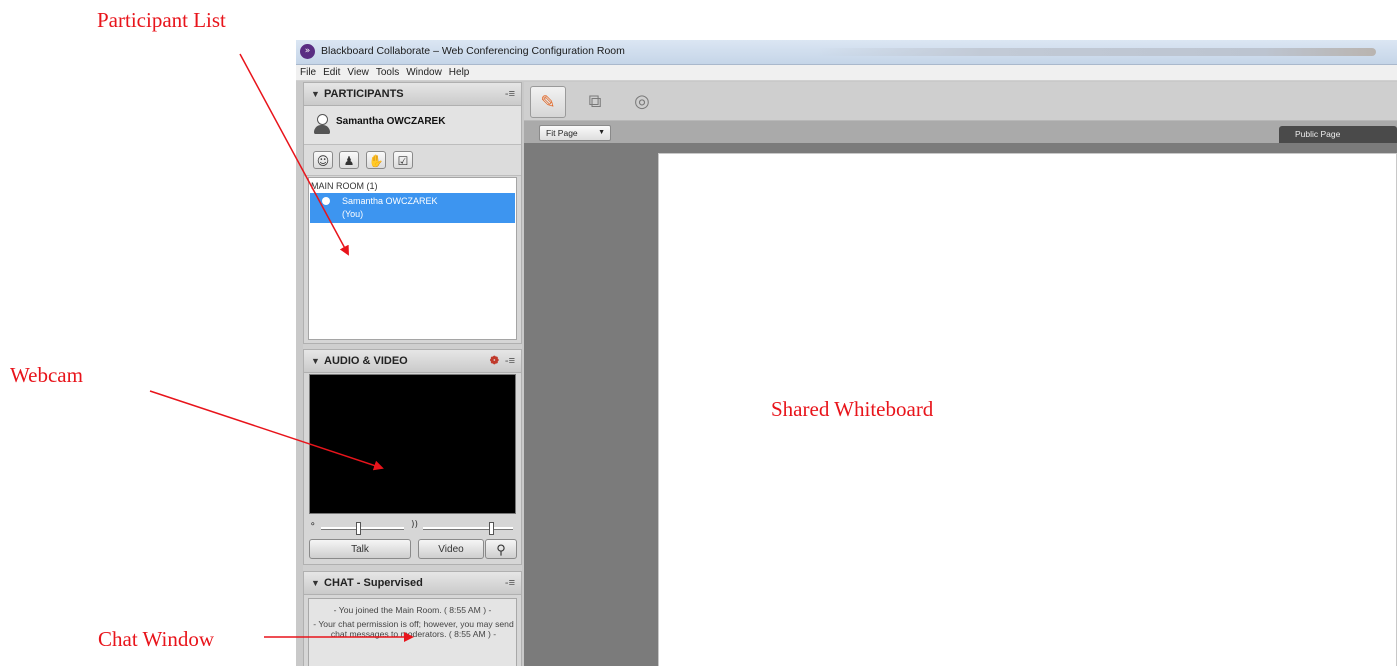 This screenshot has height=666, width=1397. Describe the element at coordinates (852, 409) in the screenshot. I see `annotation-shared-whiteboard: Shared Whiteboard` at that location.